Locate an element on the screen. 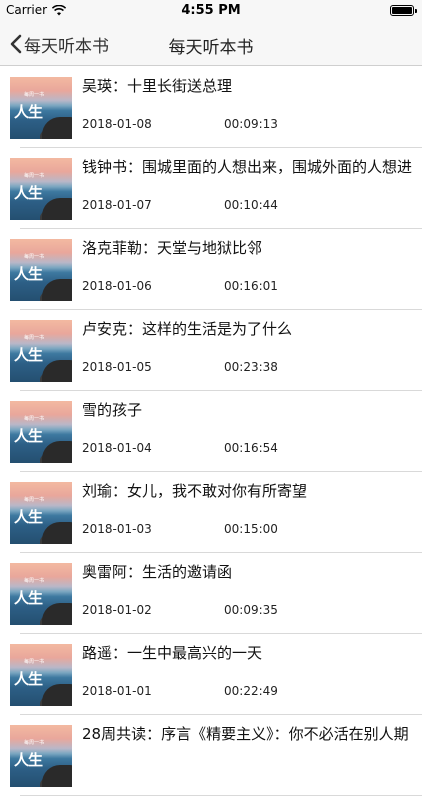  item-date: 2018-01-05 is located at coordinates (117, 367).